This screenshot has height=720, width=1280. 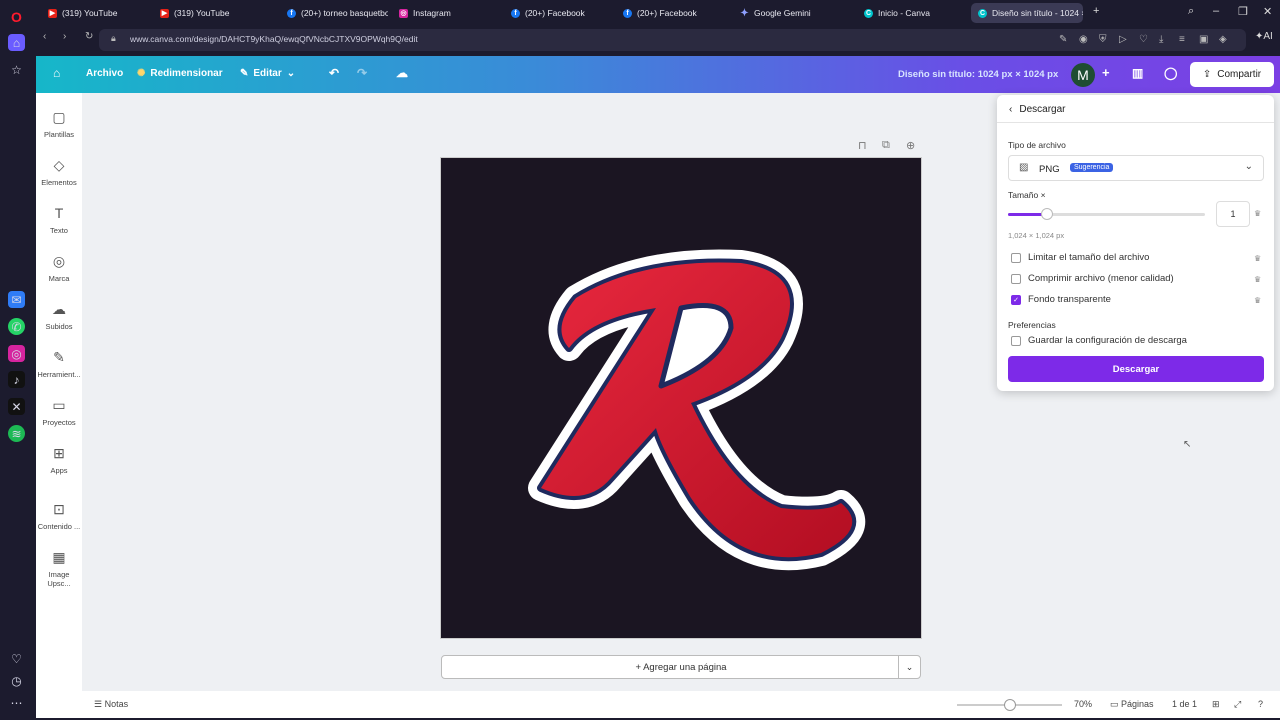 I want to click on lock-icon: ⊓, so click(x=862, y=145).